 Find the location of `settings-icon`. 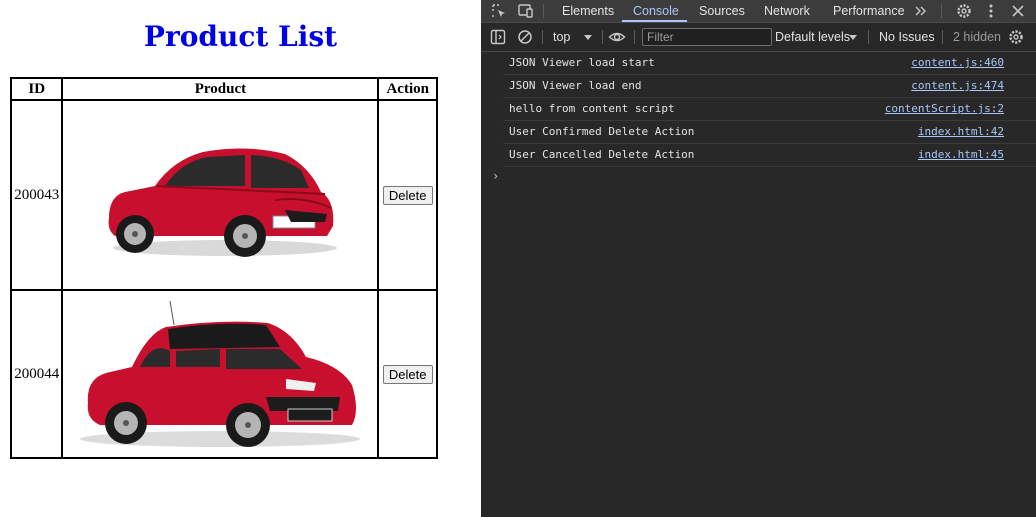

settings-icon is located at coordinates (964, 11).